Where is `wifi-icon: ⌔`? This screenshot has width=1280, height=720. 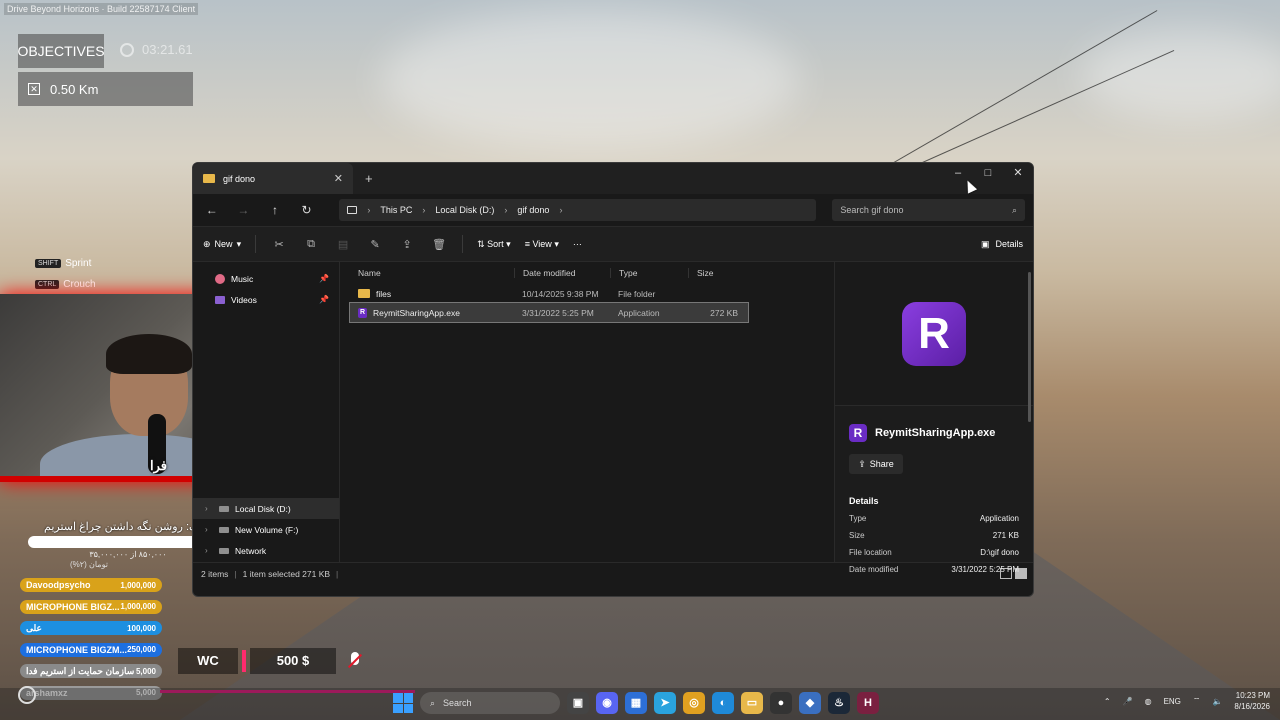 wifi-icon: ⌔ is located at coordinates (1197, 701).